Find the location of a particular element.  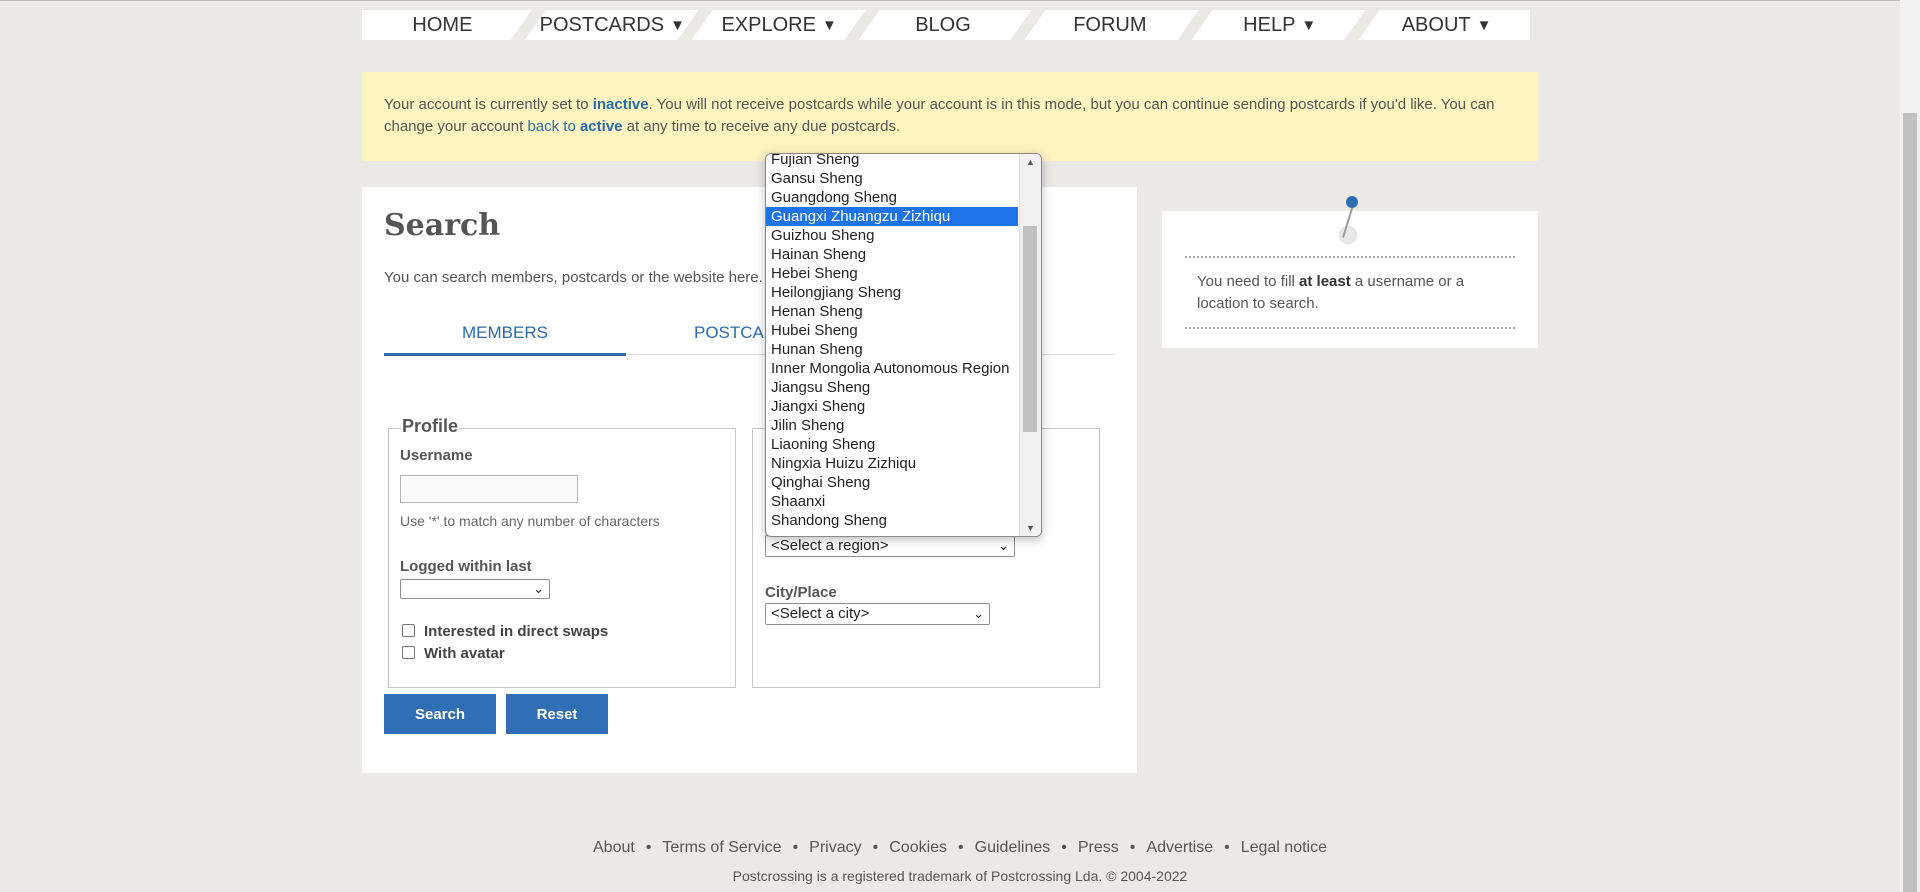

nav-forum-label: FORUM is located at coordinates (1110, 24).